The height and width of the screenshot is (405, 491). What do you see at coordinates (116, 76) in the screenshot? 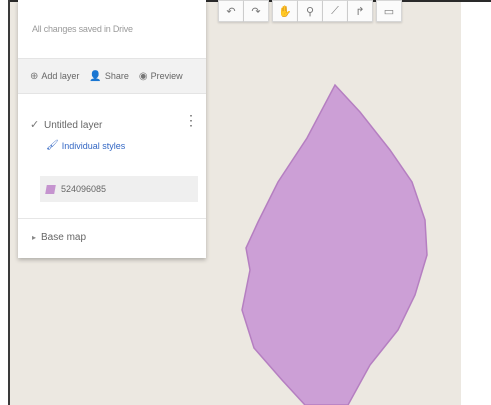
I see `share-label: Share` at bounding box center [116, 76].